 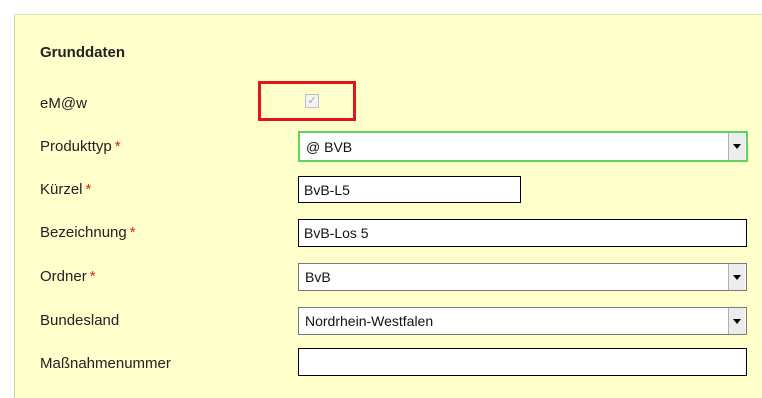 I want to click on kuerzel-input: BvB-L5, so click(x=409, y=189).